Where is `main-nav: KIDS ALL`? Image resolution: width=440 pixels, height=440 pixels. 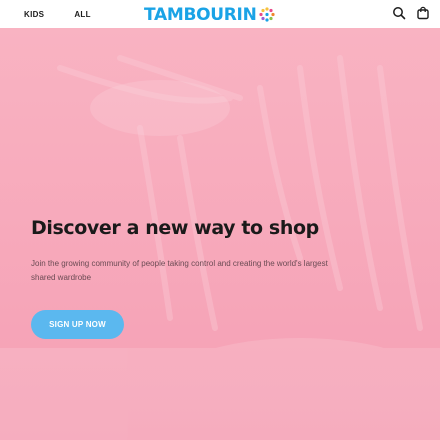
main-nav: KIDS ALL is located at coordinates (45, 14).